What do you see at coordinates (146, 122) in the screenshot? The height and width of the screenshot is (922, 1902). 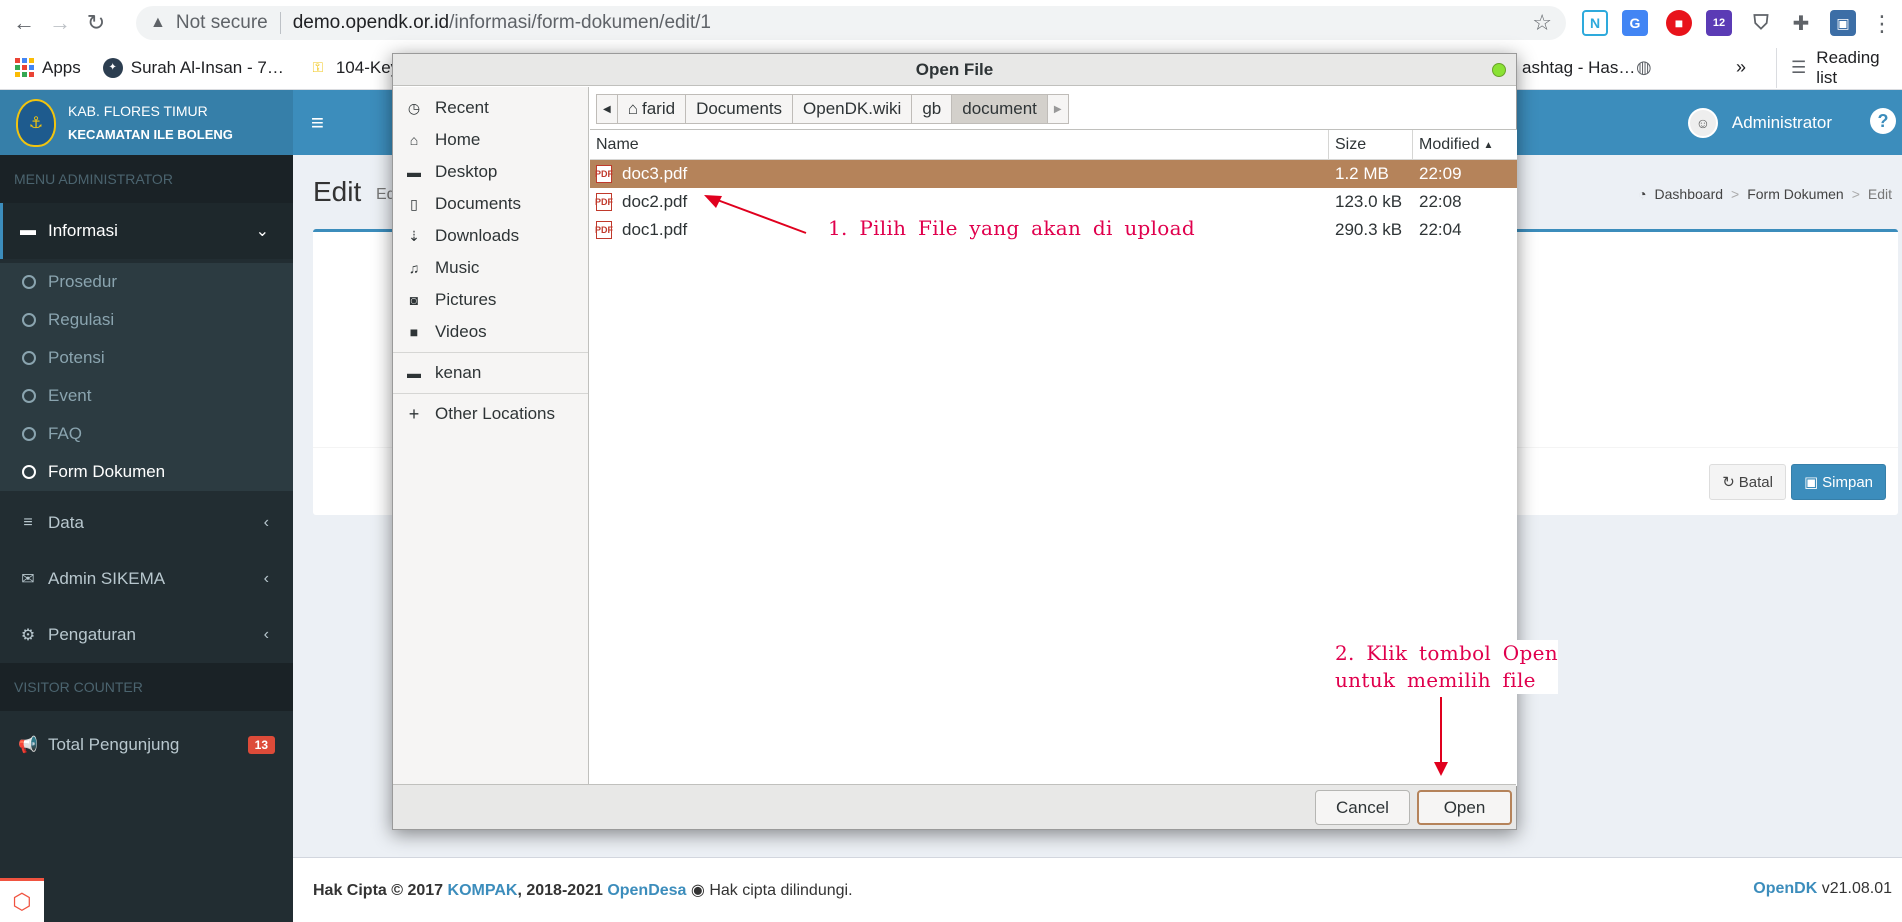 I see `logo-area: ⚓ KAB. FLORES TIMUR KECAMATAN ILE BOLENG` at bounding box center [146, 122].